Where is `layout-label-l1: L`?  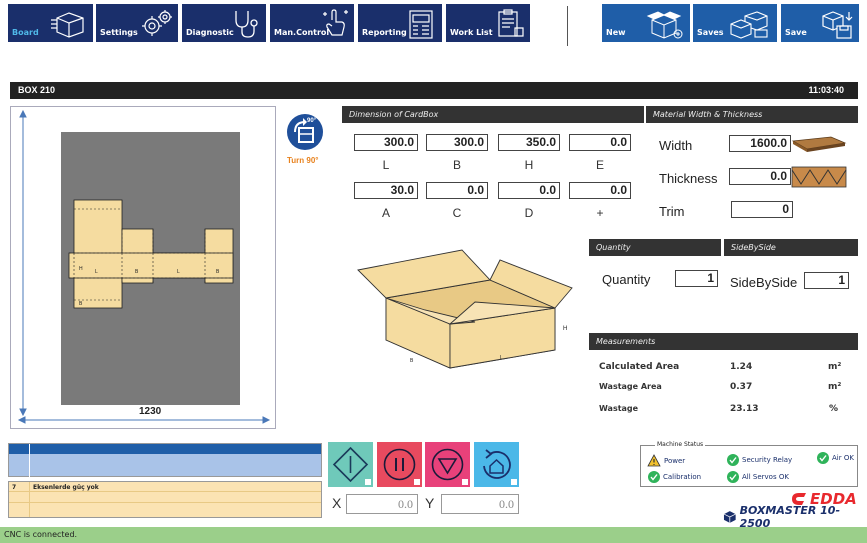
layout-label-l1: L is located at coordinates (96, 272).